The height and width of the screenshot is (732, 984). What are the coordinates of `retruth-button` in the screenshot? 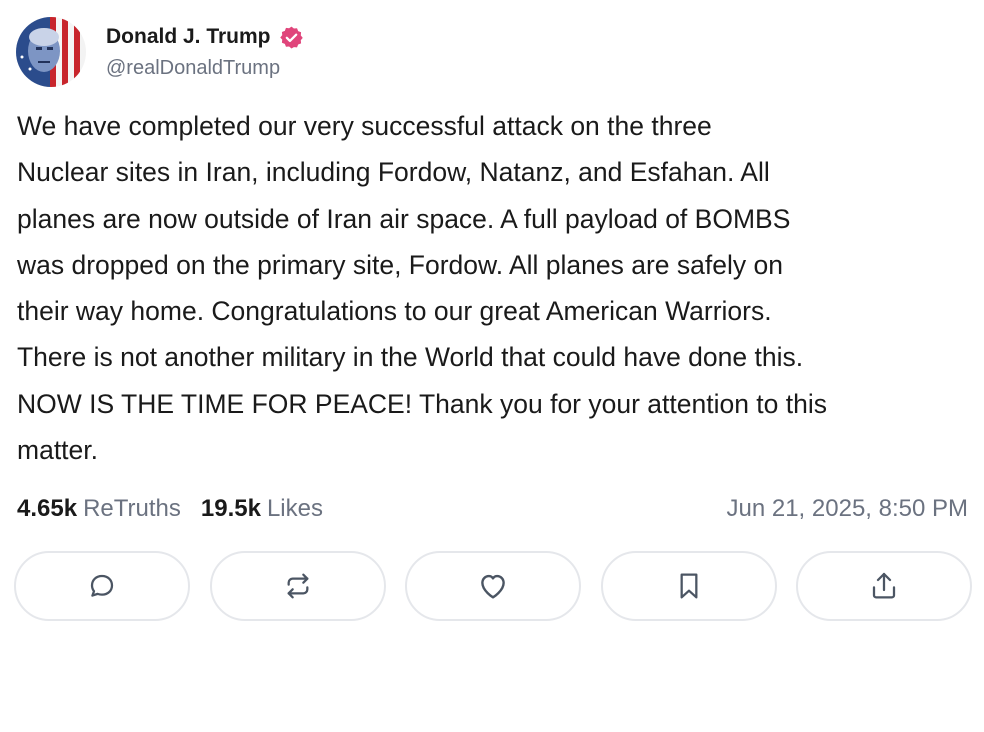 It's located at (297, 586).